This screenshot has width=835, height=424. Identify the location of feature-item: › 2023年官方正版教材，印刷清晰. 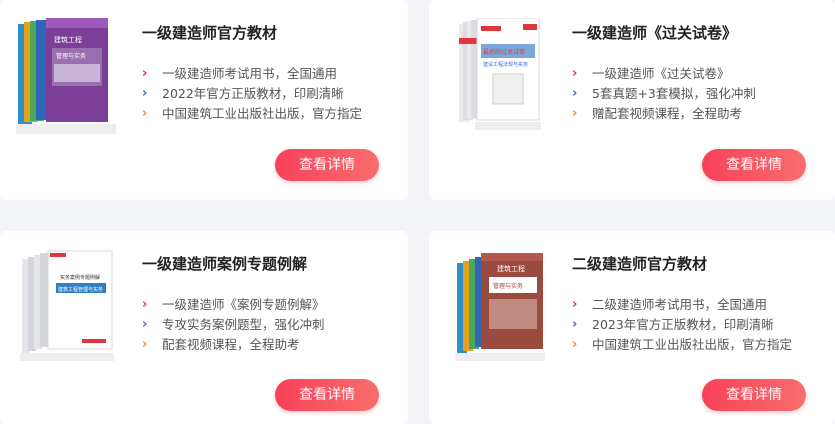
(682, 325).